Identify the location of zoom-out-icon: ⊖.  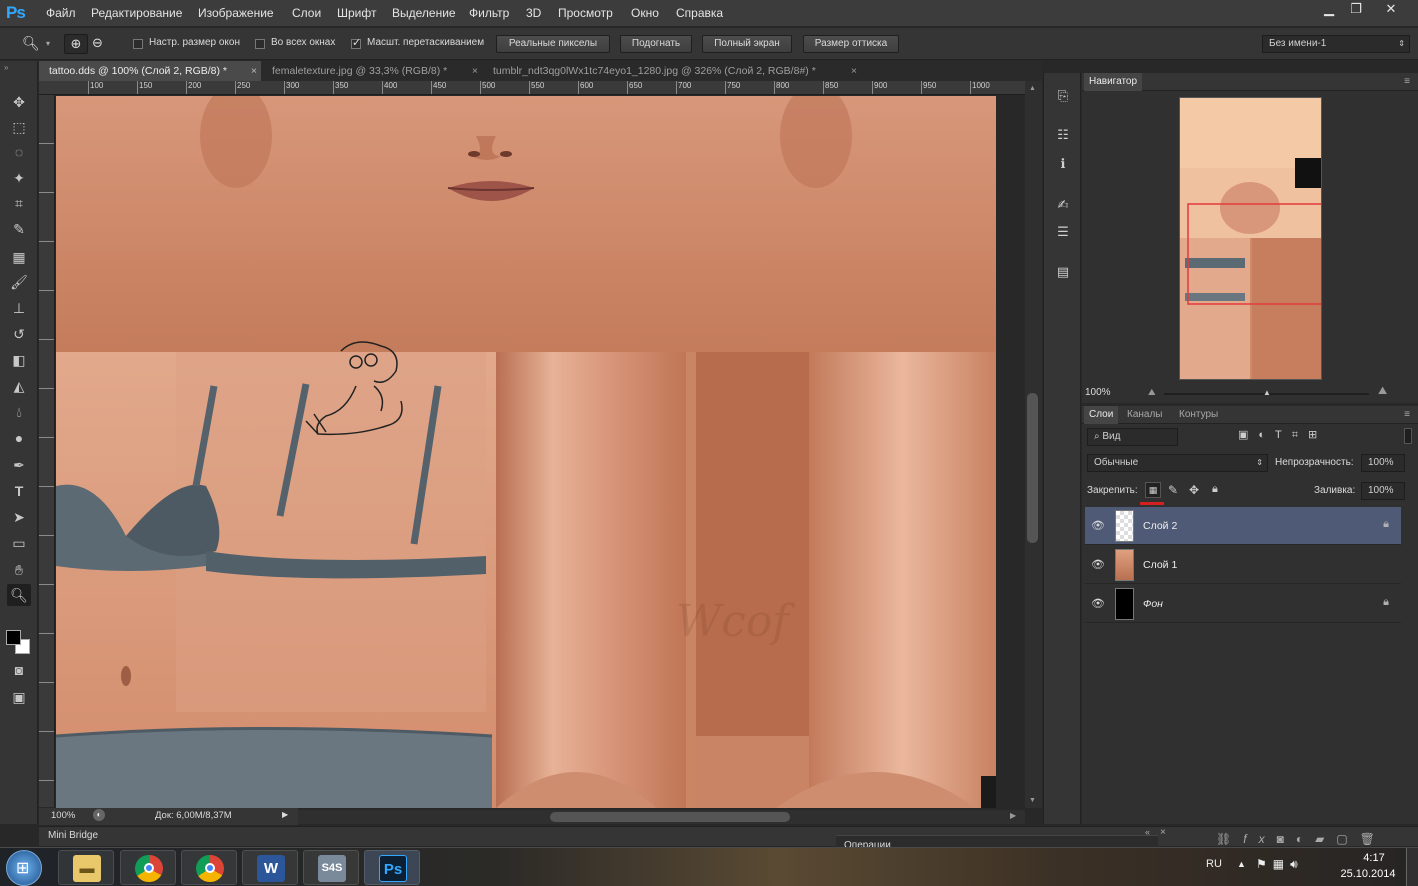
(97, 43).